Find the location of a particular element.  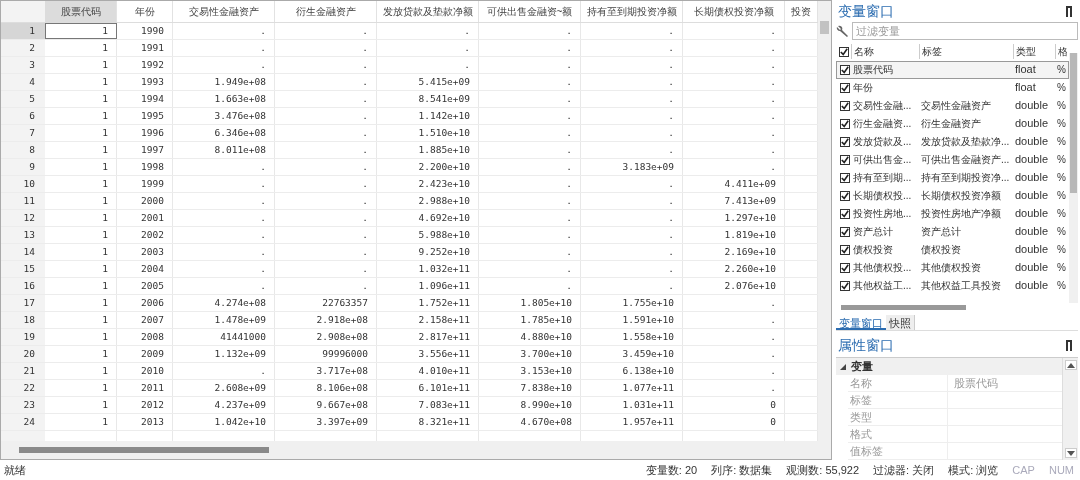

column-header: 类型 is located at coordinates (1033, 52).